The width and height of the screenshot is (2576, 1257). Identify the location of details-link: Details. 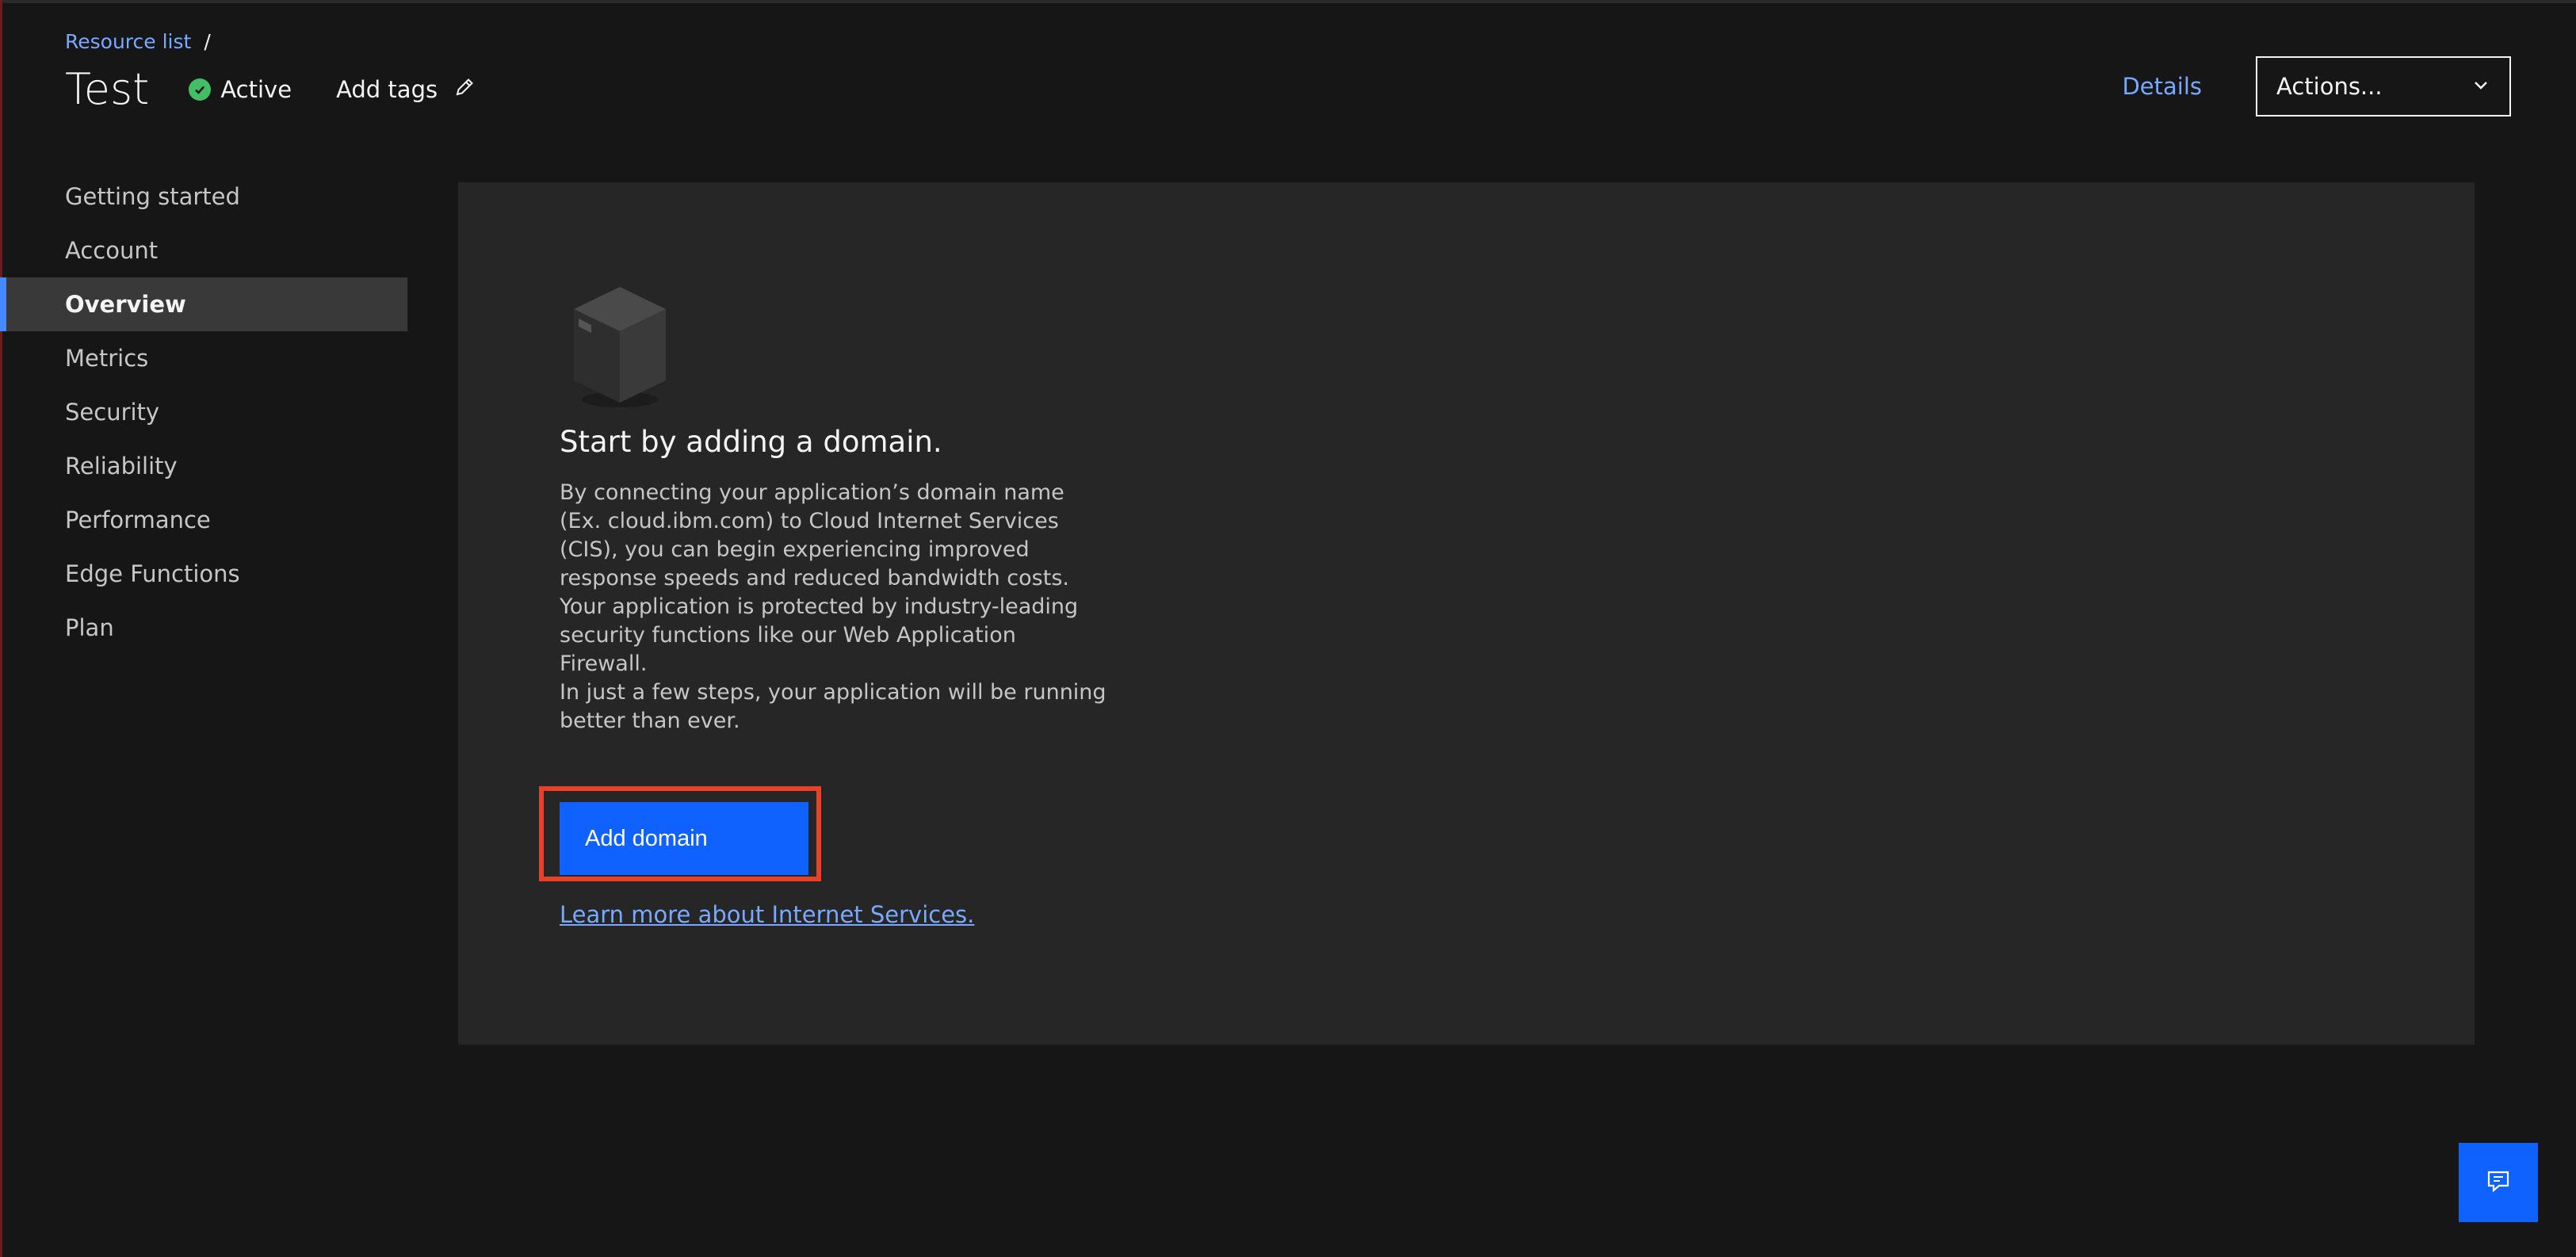
(2162, 86).